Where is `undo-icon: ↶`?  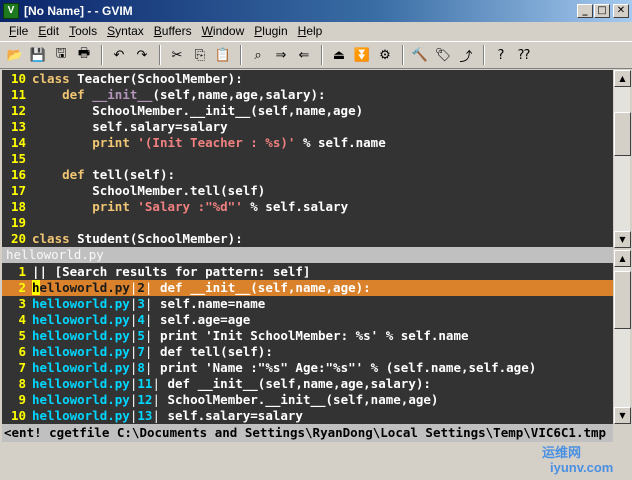
undo-icon: ↶ is located at coordinates (119, 55).